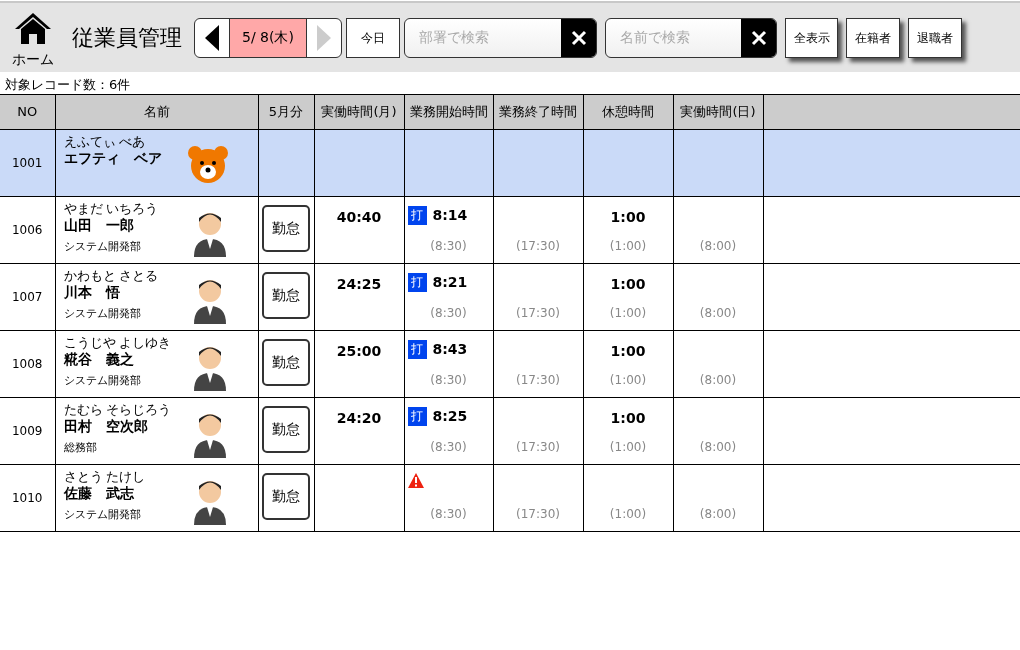 Image resolution: width=1020 pixels, height=650 pixels. Describe the element at coordinates (510, 498) in the screenshot. I see `employee-row: 1010 さとう たけし 佐藤 武志 システム開発部 勤怠 (8:30) (17:30) (1:00) (8:00)` at that location.